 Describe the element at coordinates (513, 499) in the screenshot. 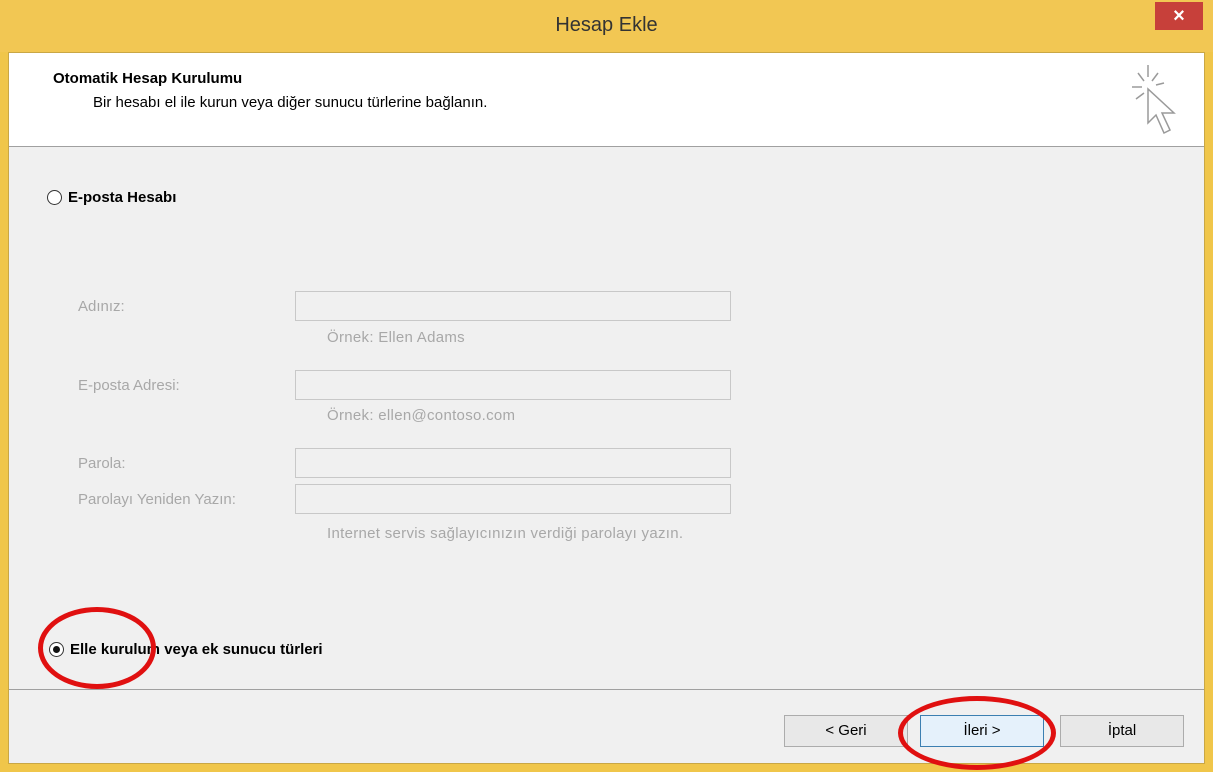

I see `retype-password-input` at that location.